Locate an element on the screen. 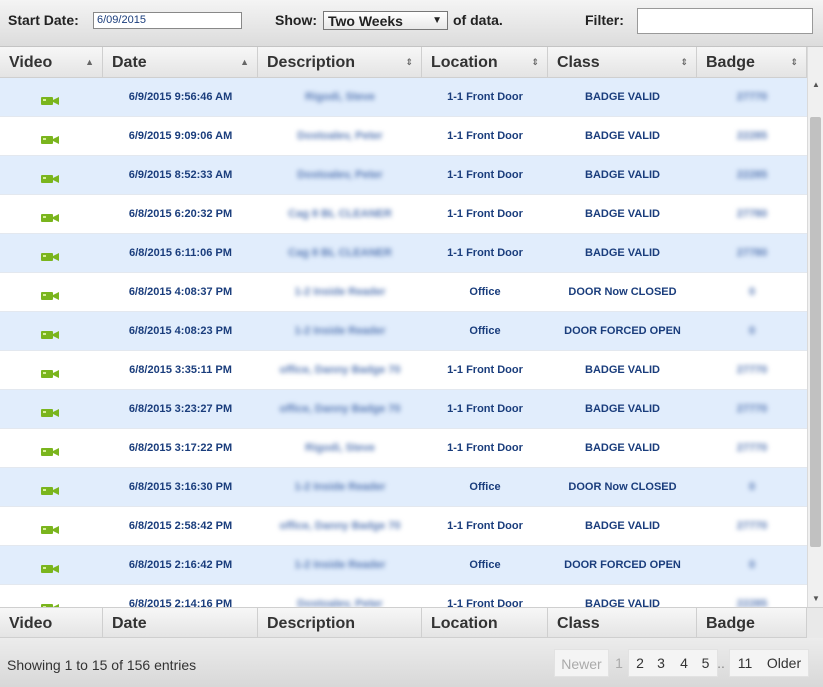 Image resolution: width=823 pixels, height=687 pixels. vertical-scrollbar: ▲ ▼ is located at coordinates (815, 327).